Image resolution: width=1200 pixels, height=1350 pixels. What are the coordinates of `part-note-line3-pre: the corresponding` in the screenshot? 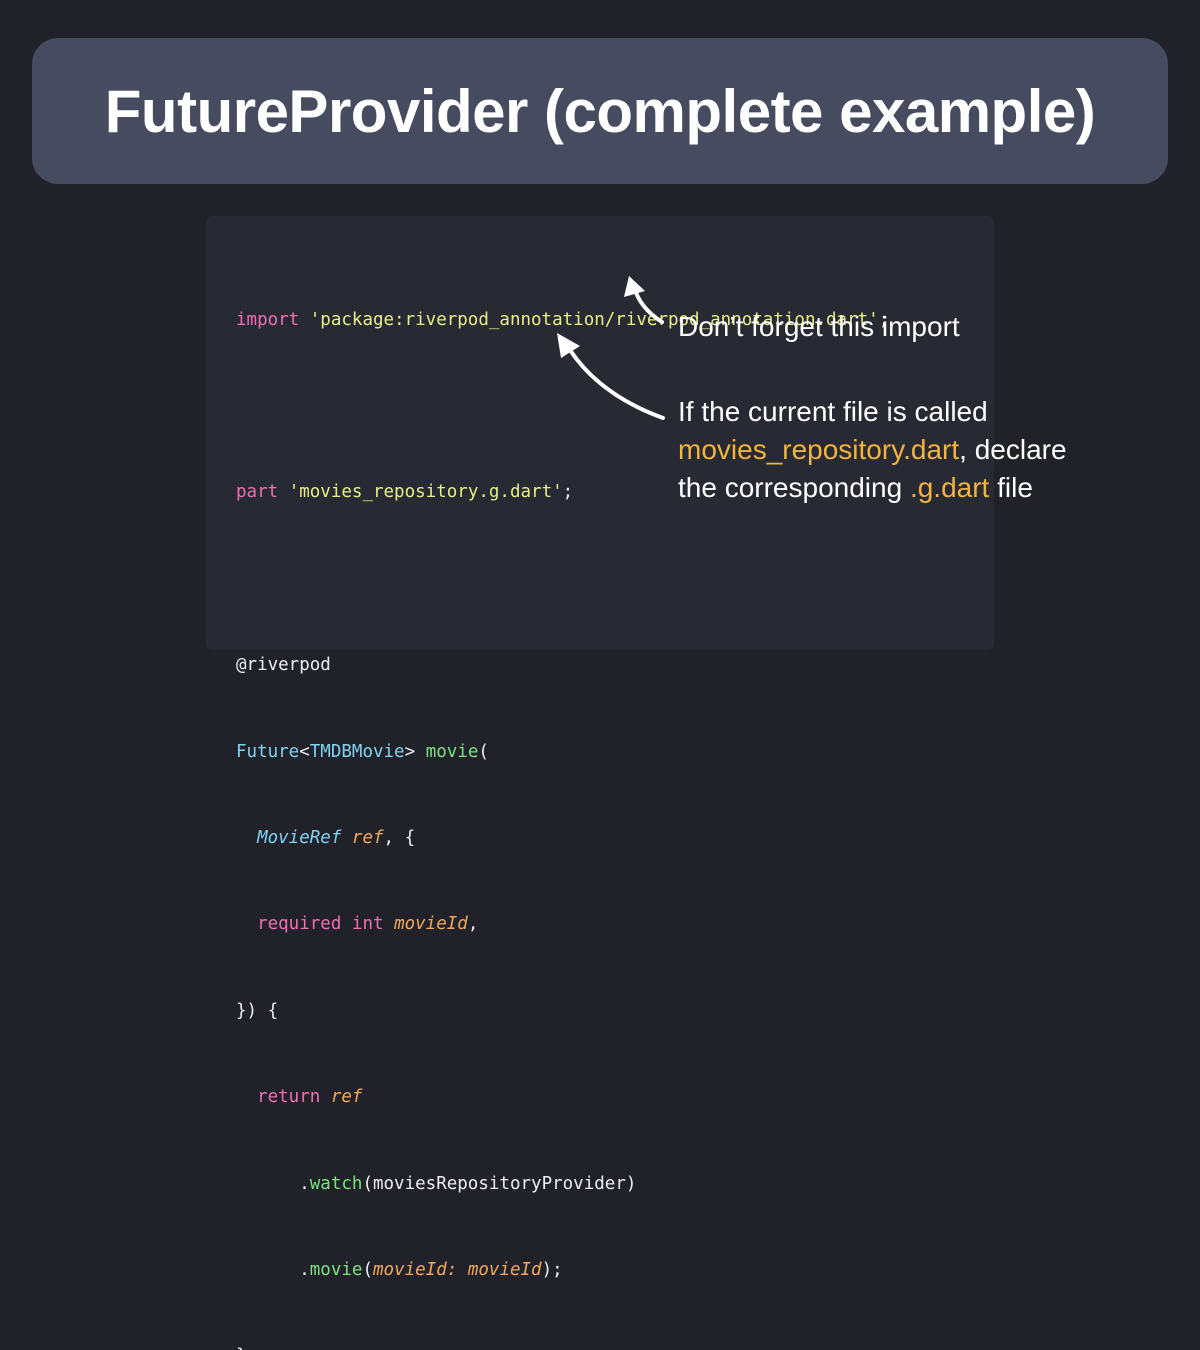 It's located at (794, 487).